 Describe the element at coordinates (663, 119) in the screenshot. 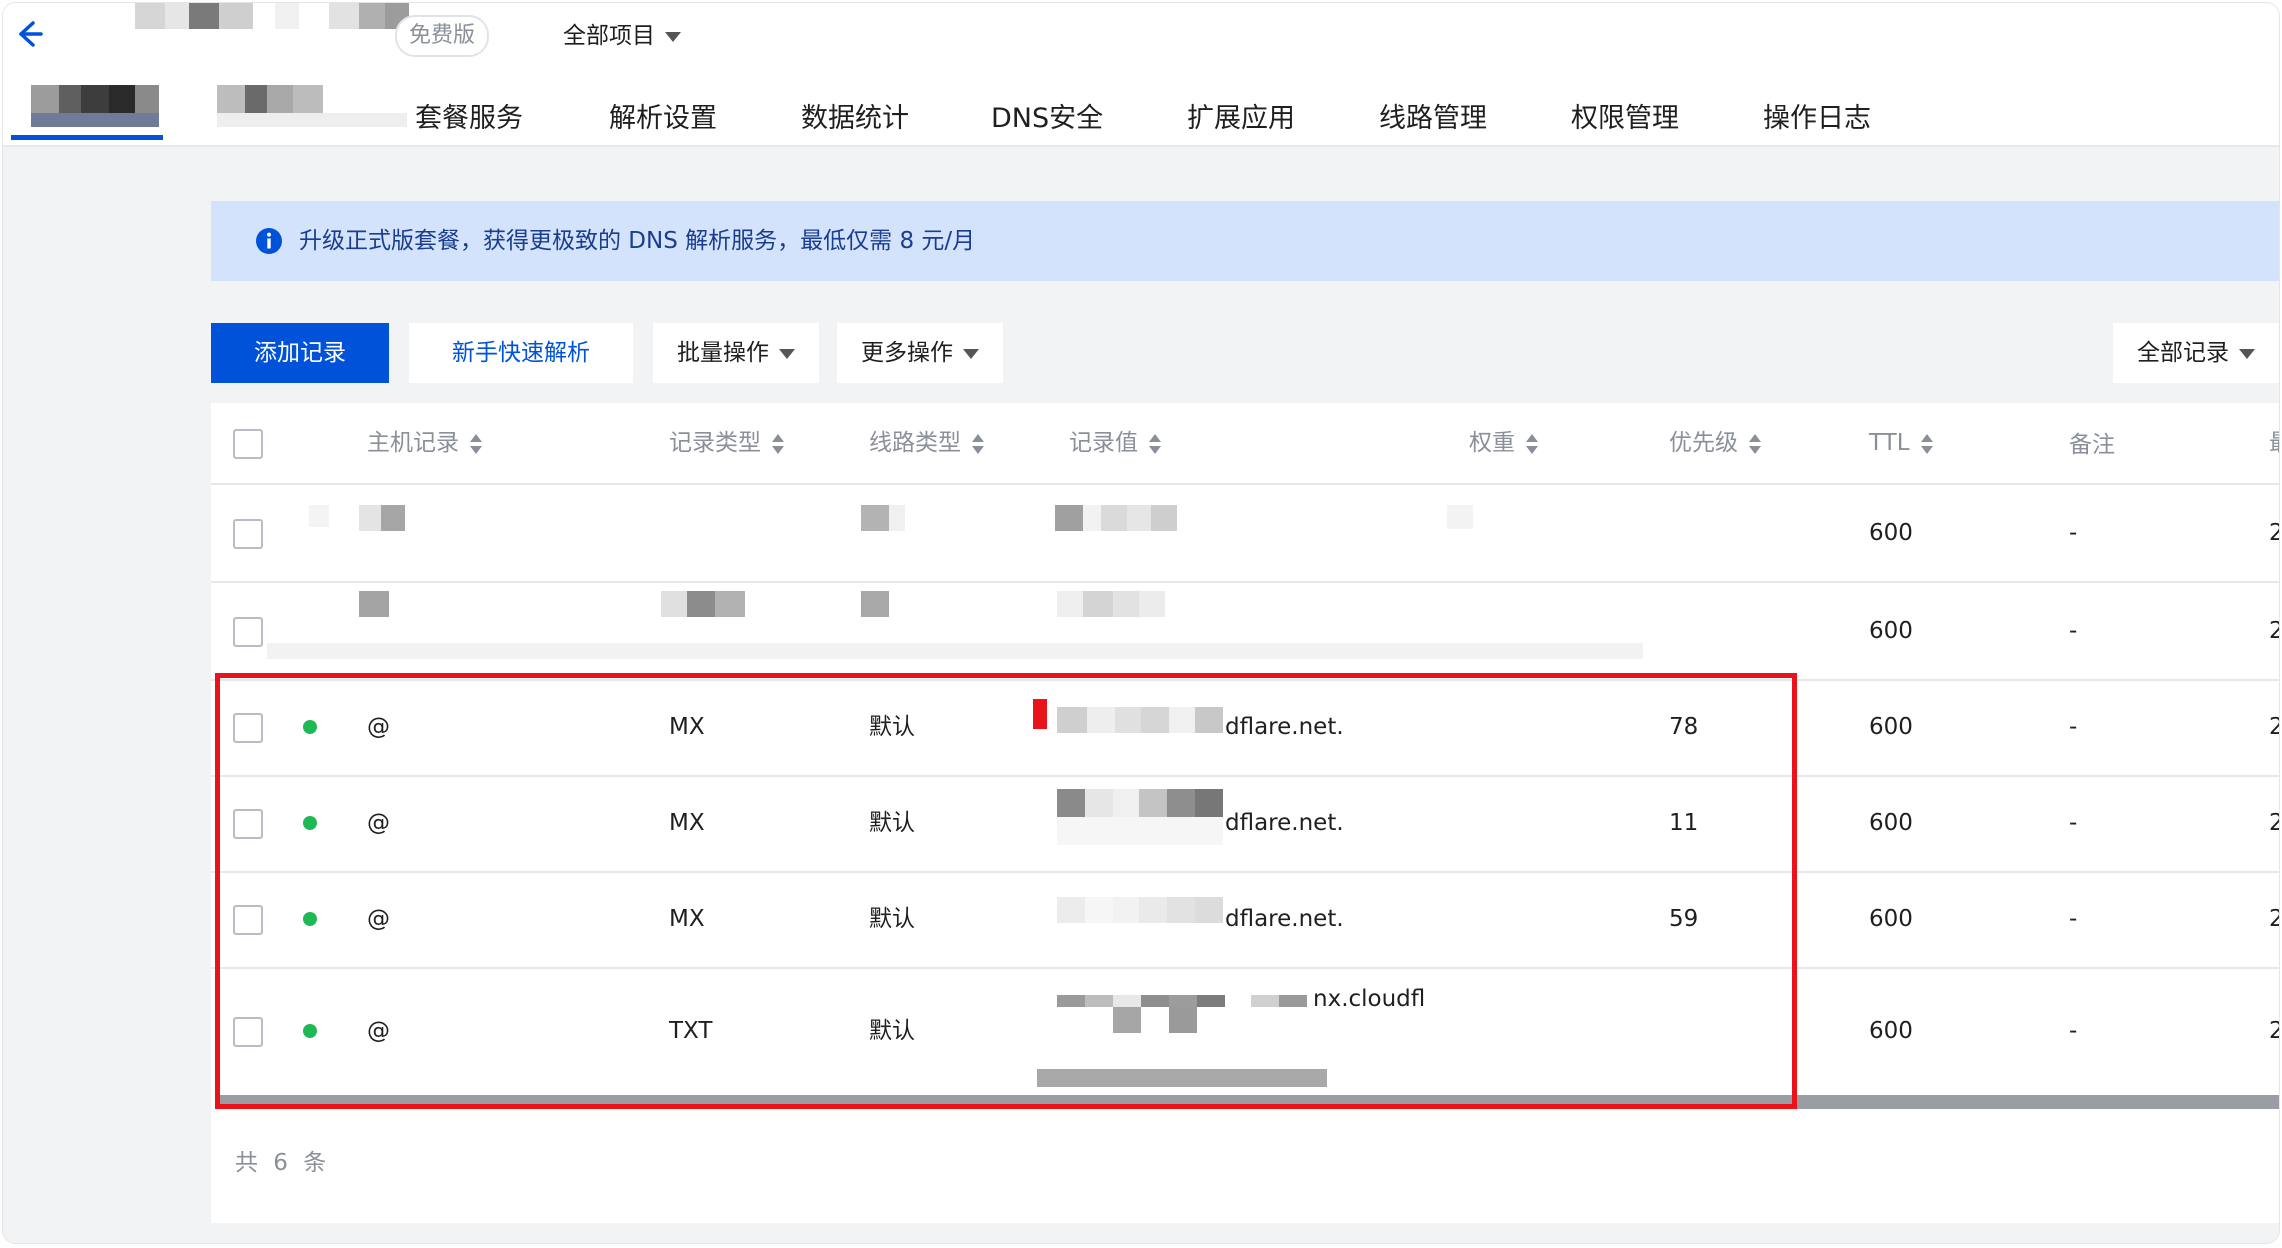

I see `tab-resolve-settings: 解析设置` at that location.